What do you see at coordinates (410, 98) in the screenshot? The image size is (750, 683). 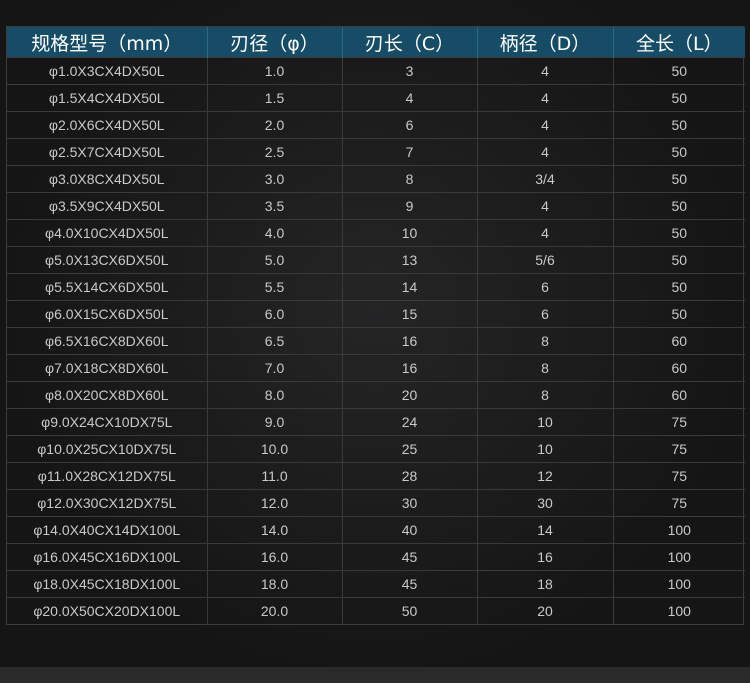 I see `cell-blade-length: 4` at bounding box center [410, 98].